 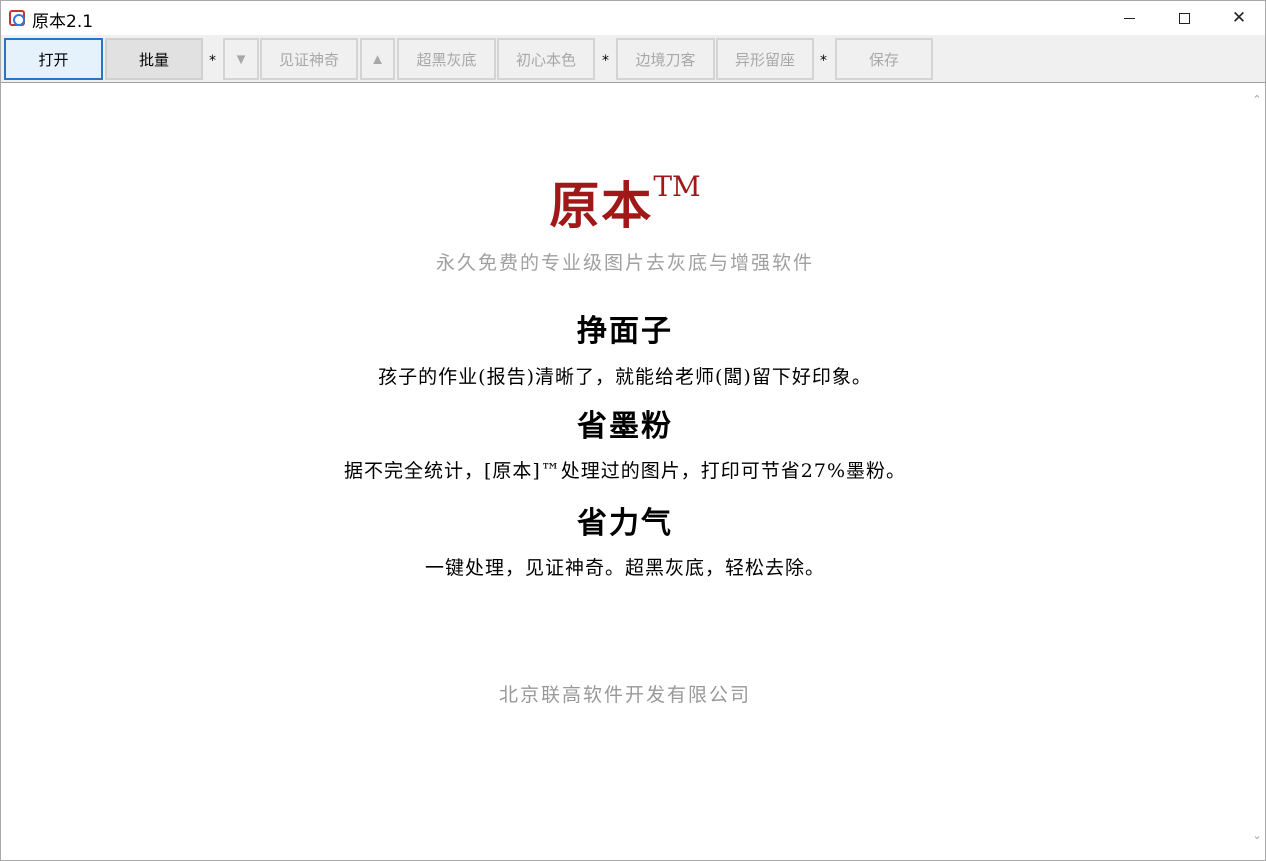 What do you see at coordinates (17, 18) in the screenshot?
I see `app-logo-icon` at bounding box center [17, 18].